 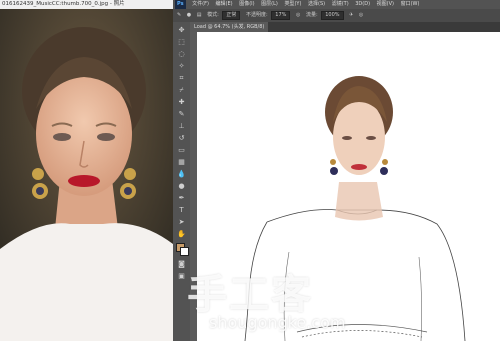 What do you see at coordinates (281, 15) in the screenshot?
I see `opacity-input: 17%` at bounding box center [281, 15].